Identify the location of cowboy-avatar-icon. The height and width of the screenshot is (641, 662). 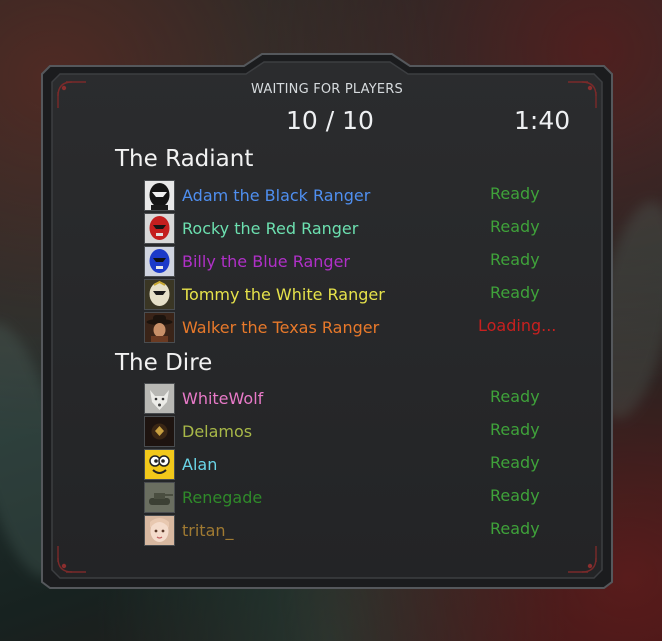
(159, 327).